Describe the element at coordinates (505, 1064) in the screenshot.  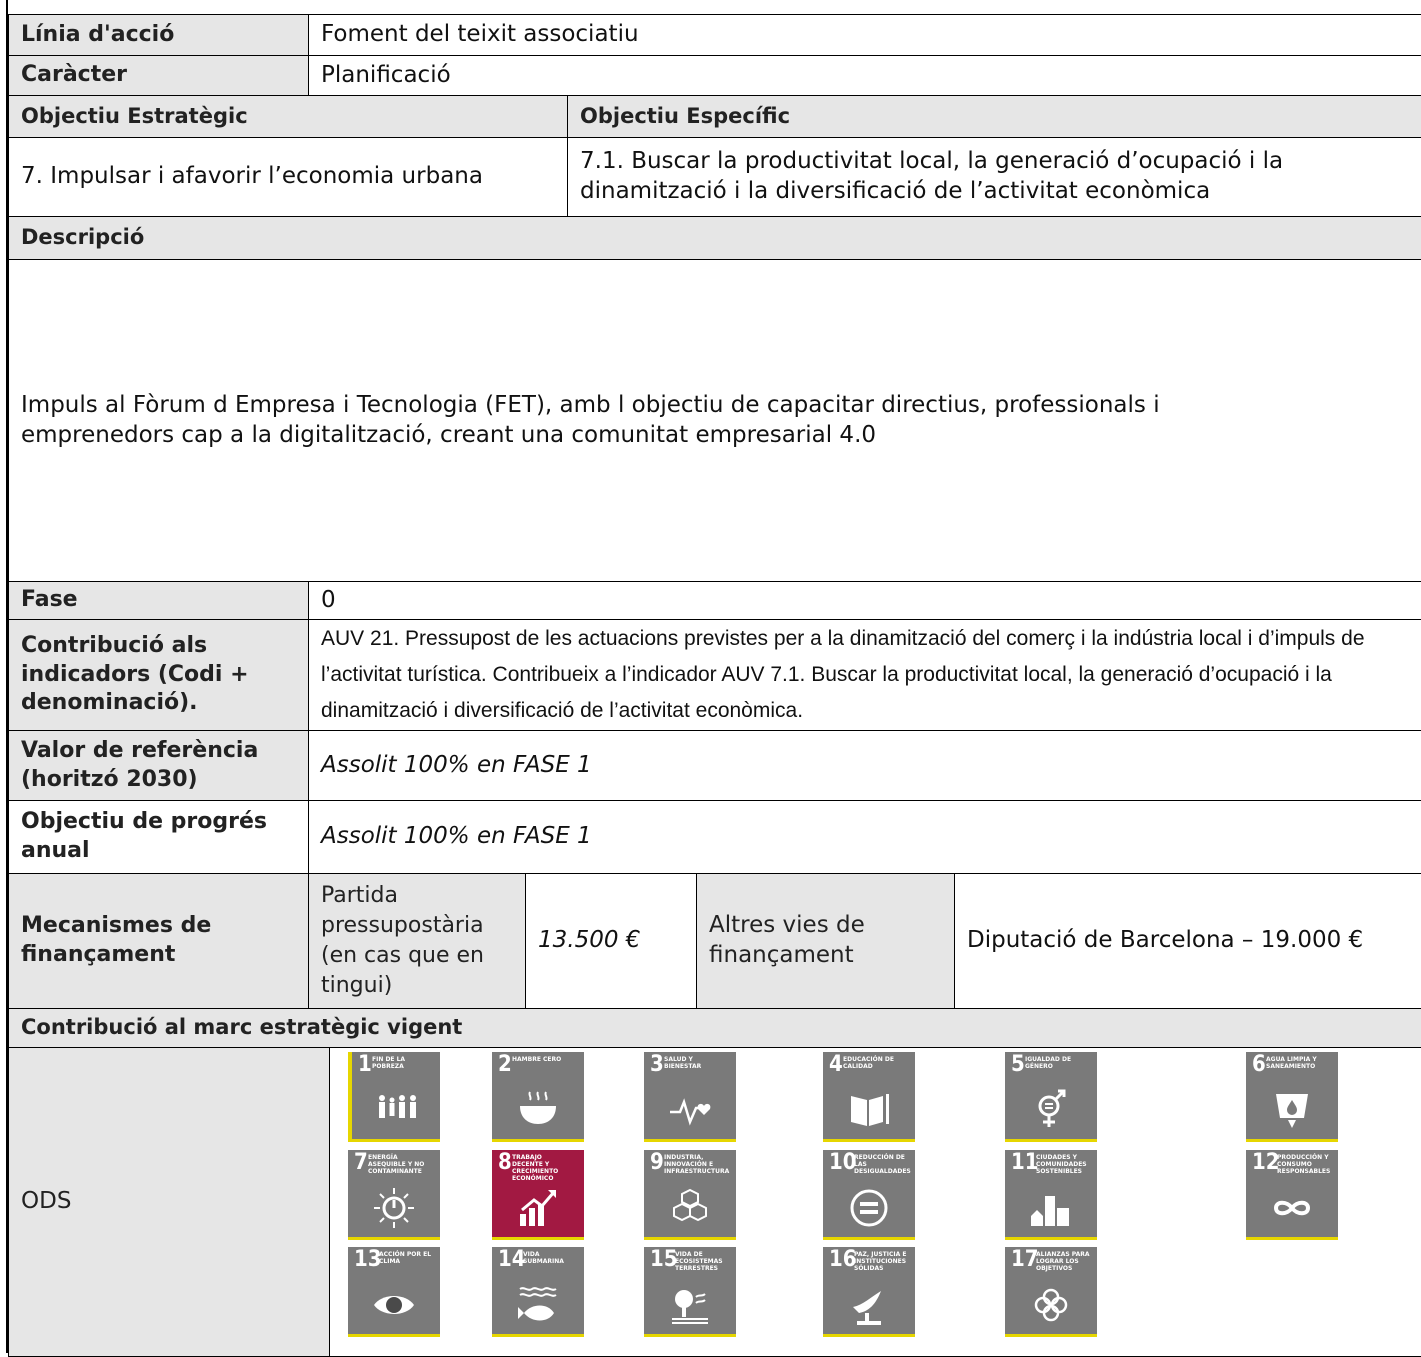
I see `sdg-number: 2` at that location.